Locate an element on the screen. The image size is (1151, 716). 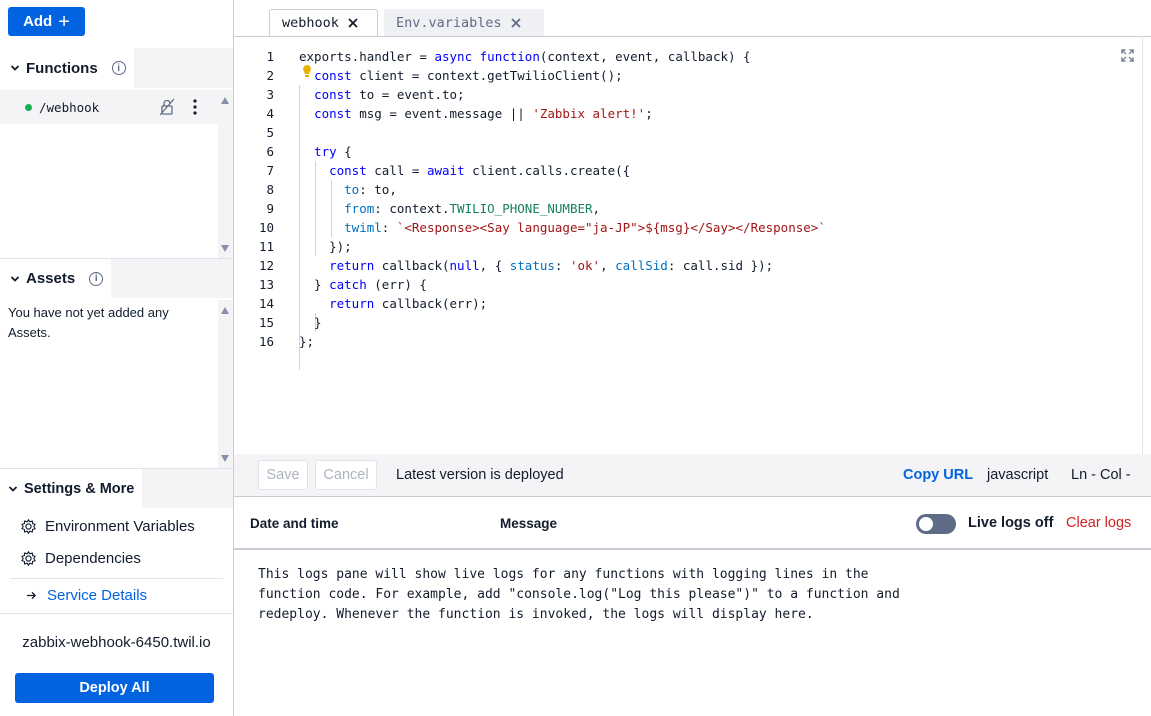
line-numbers: 1 2 3 4 5 6 7 8 9 10 11 12 13 14 15 16 is located at coordinates (254, 199).